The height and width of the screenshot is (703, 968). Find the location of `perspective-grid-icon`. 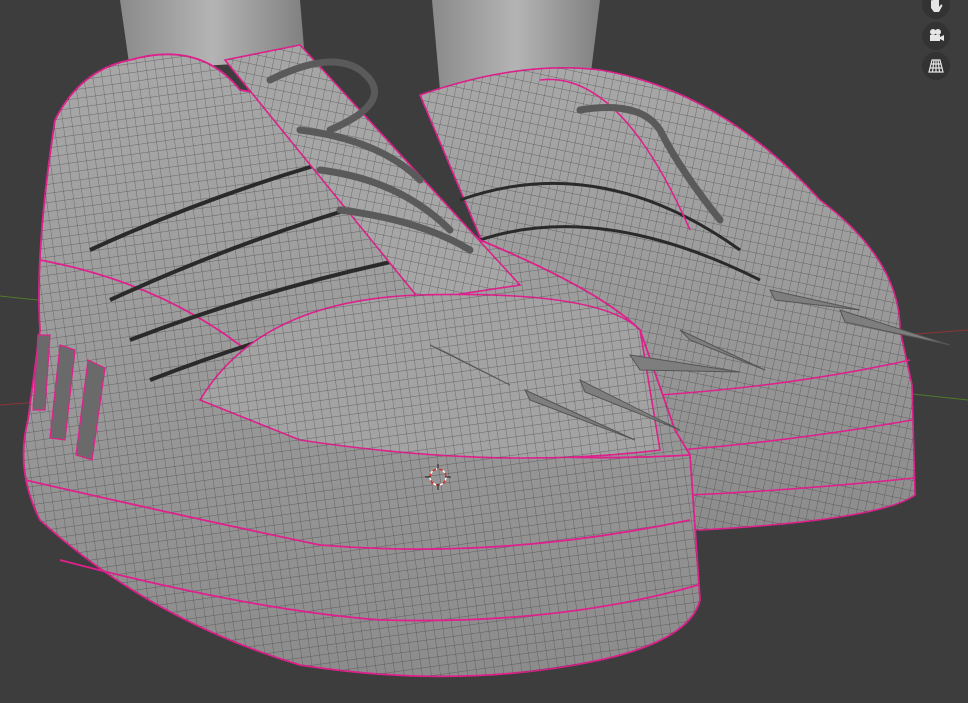

perspective-grid-icon is located at coordinates (936, 66).